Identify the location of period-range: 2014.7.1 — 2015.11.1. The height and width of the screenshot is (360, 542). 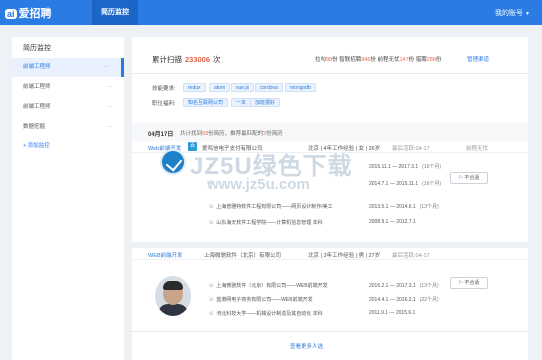
(394, 184).